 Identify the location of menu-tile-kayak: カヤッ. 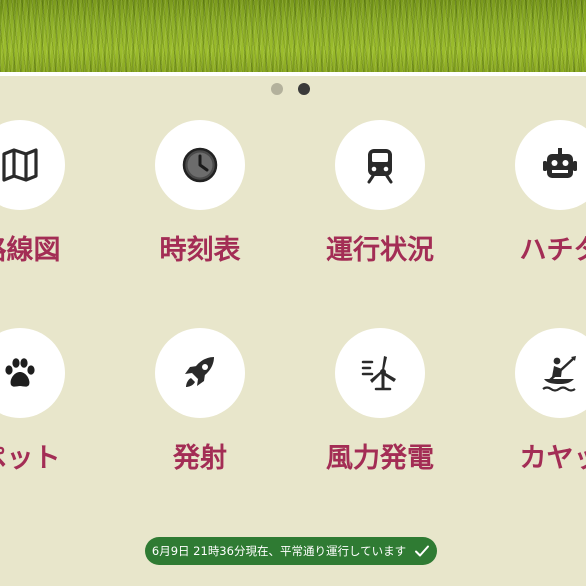
(535, 418).